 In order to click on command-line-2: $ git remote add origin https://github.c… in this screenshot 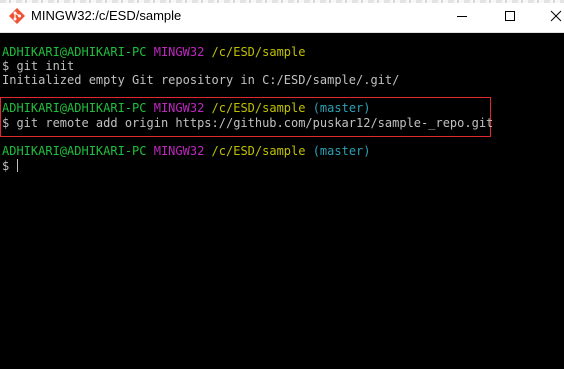, I will do `click(248, 123)`.